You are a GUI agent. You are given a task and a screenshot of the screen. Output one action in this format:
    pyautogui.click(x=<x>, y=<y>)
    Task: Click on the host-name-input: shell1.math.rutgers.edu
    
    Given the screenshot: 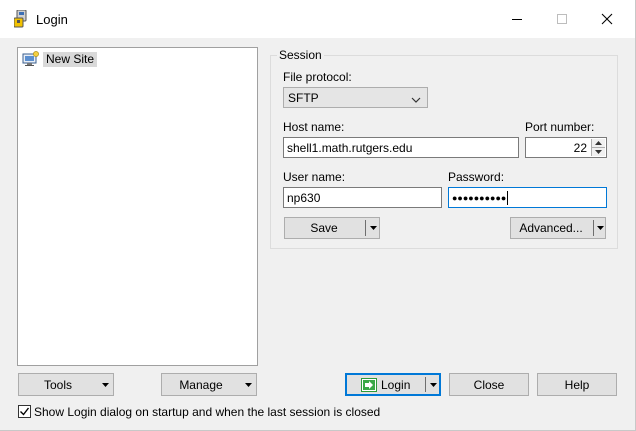 What is the action you would take?
    pyautogui.click(x=401, y=147)
    